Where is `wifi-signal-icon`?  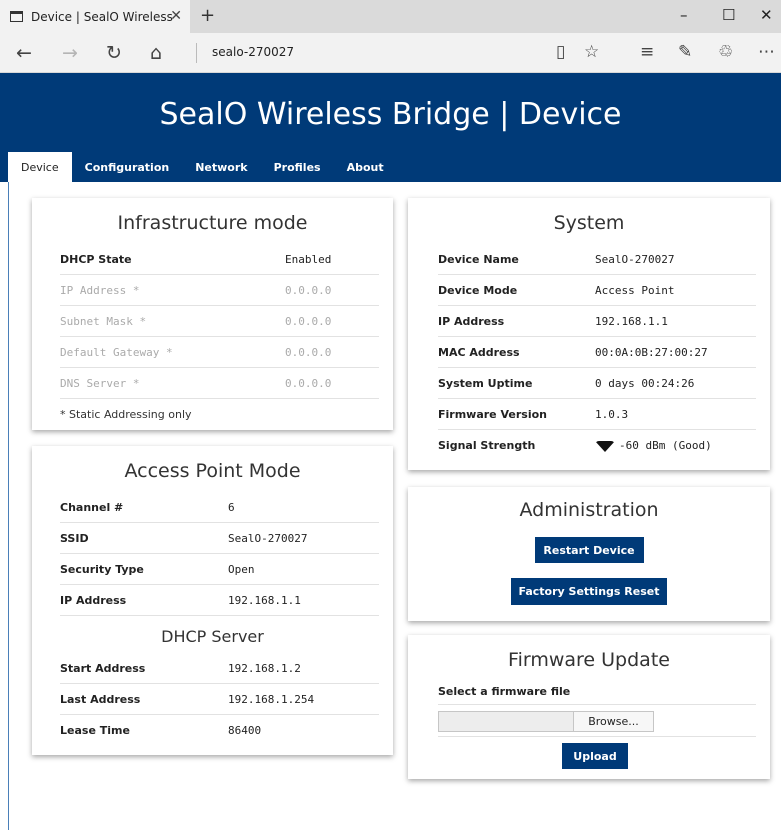 wifi-signal-icon is located at coordinates (605, 446).